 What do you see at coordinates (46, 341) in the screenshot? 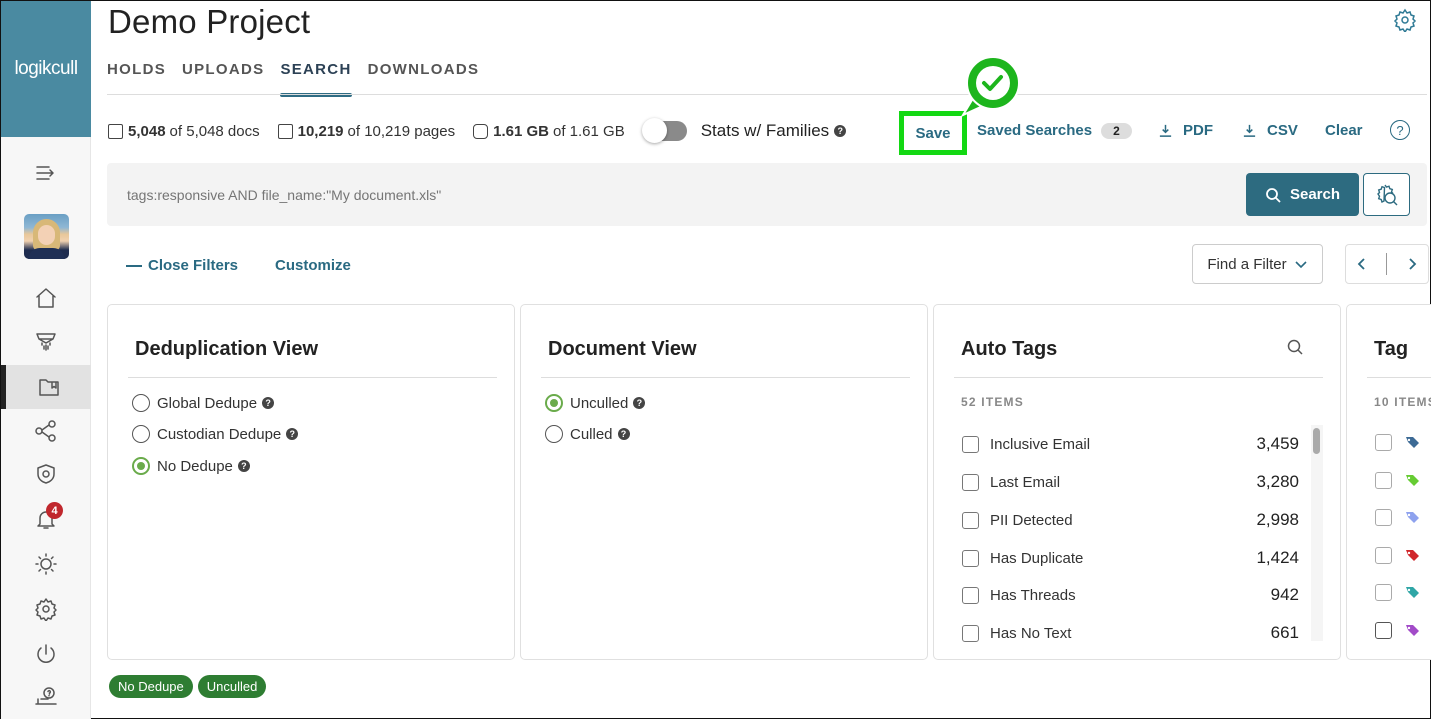
I see `sidebar-item-holds` at bounding box center [46, 341].